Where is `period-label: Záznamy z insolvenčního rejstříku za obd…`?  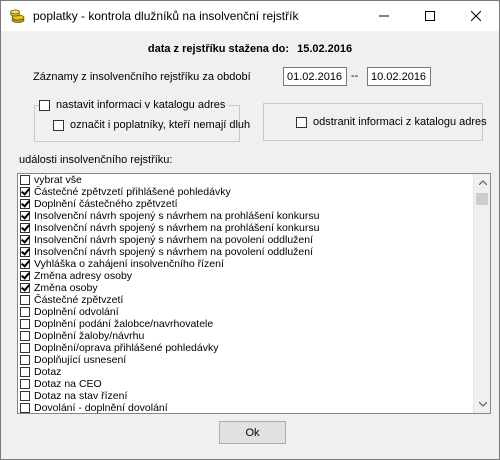
period-label: Záznamy z insolvenčního rejstříku za obd… is located at coordinates (142, 77).